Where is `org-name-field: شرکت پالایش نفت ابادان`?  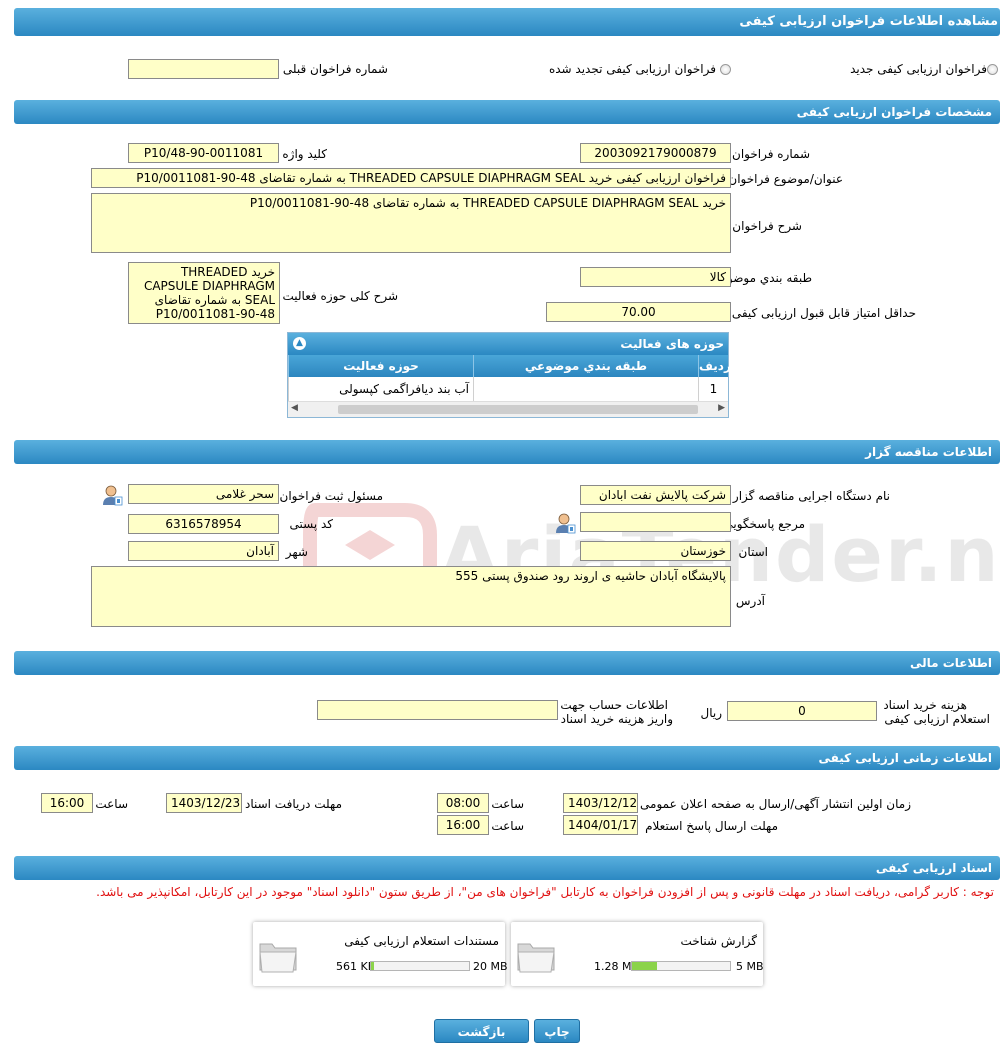
org-name-field: شرکت پالایش نفت ابادان is located at coordinates (655, 495).